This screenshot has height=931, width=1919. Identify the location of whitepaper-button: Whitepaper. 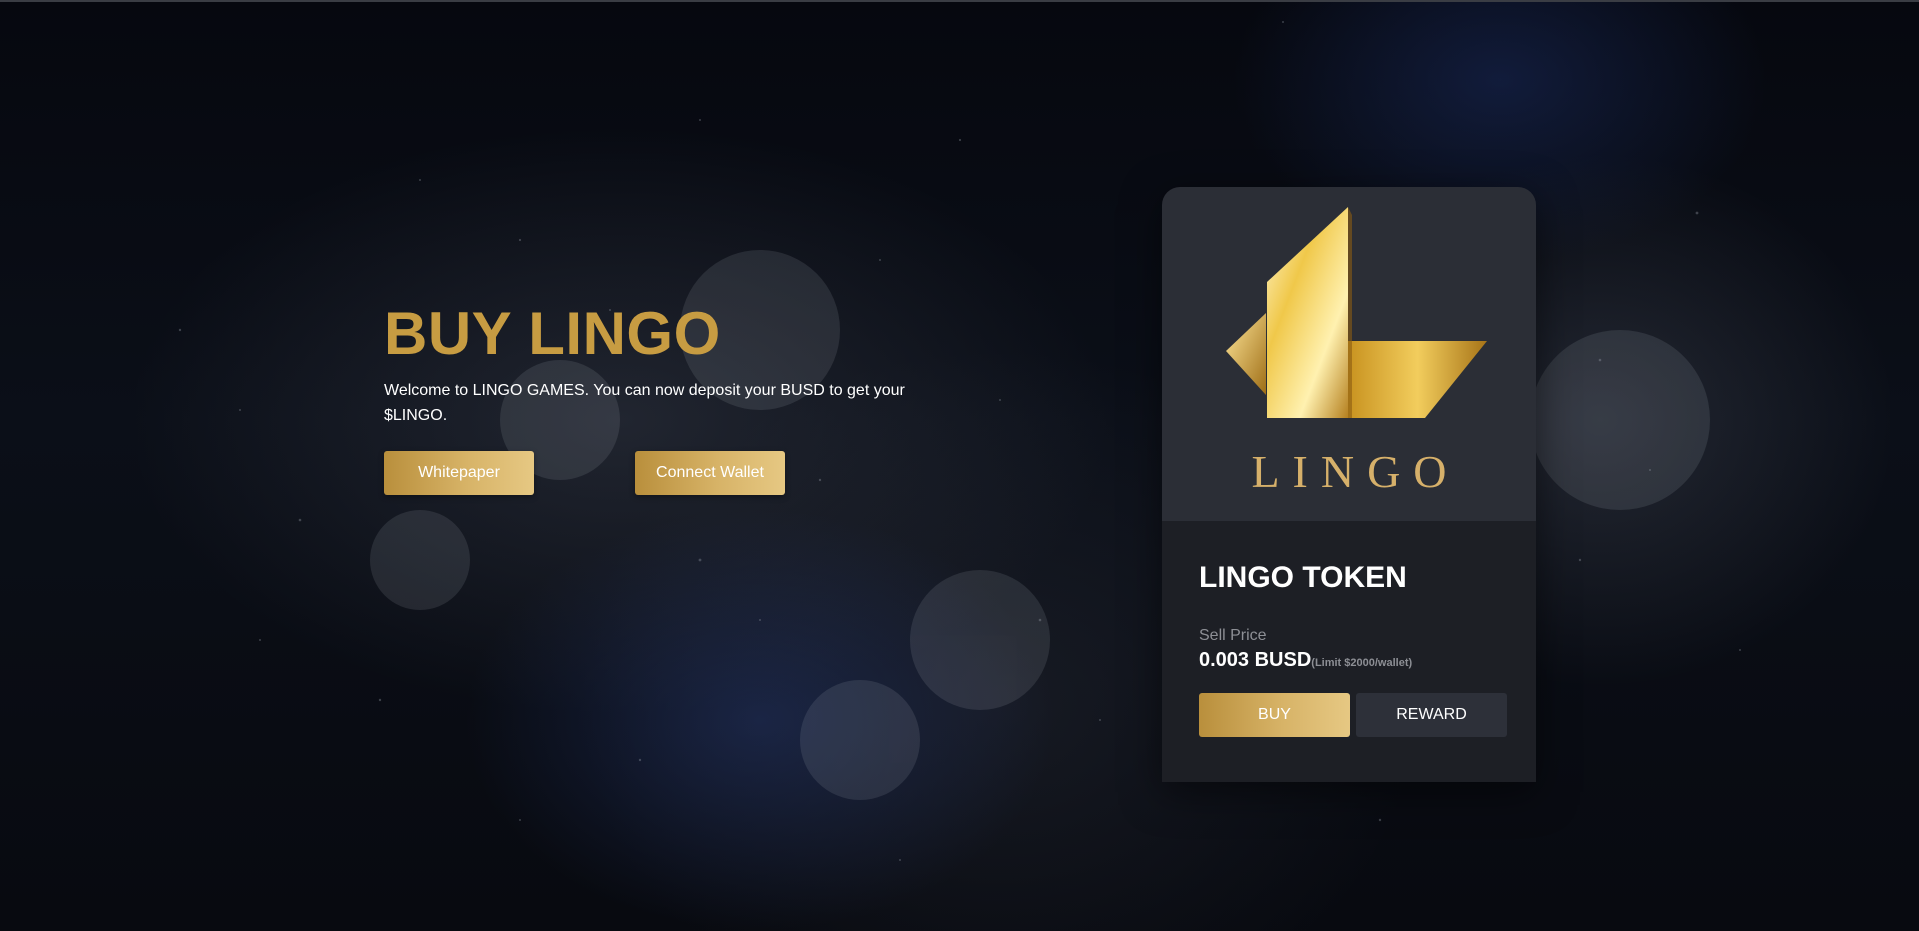
(459, 473).